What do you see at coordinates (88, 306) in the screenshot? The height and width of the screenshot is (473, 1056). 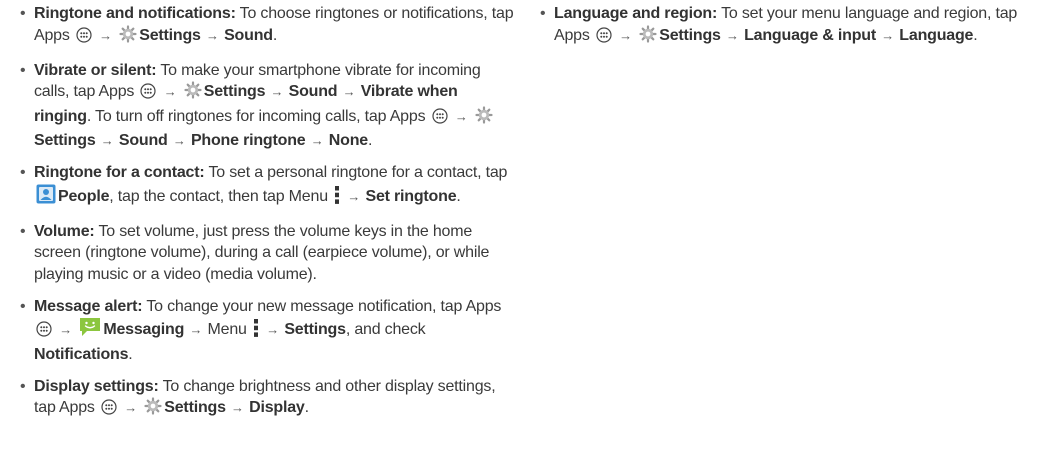 I see `term-message-alert: Message alert:` at bounding box center [88, 306].